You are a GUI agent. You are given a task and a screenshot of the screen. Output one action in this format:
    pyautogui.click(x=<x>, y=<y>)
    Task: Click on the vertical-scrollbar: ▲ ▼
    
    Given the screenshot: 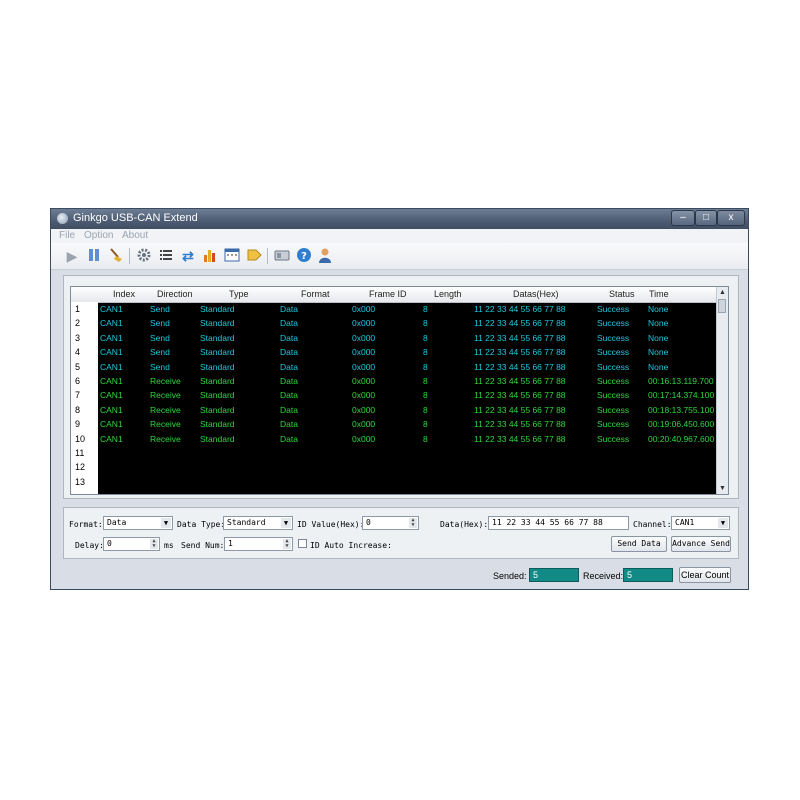 What is the action you would take?
    pyautogui.click(x=722, y=390)
    